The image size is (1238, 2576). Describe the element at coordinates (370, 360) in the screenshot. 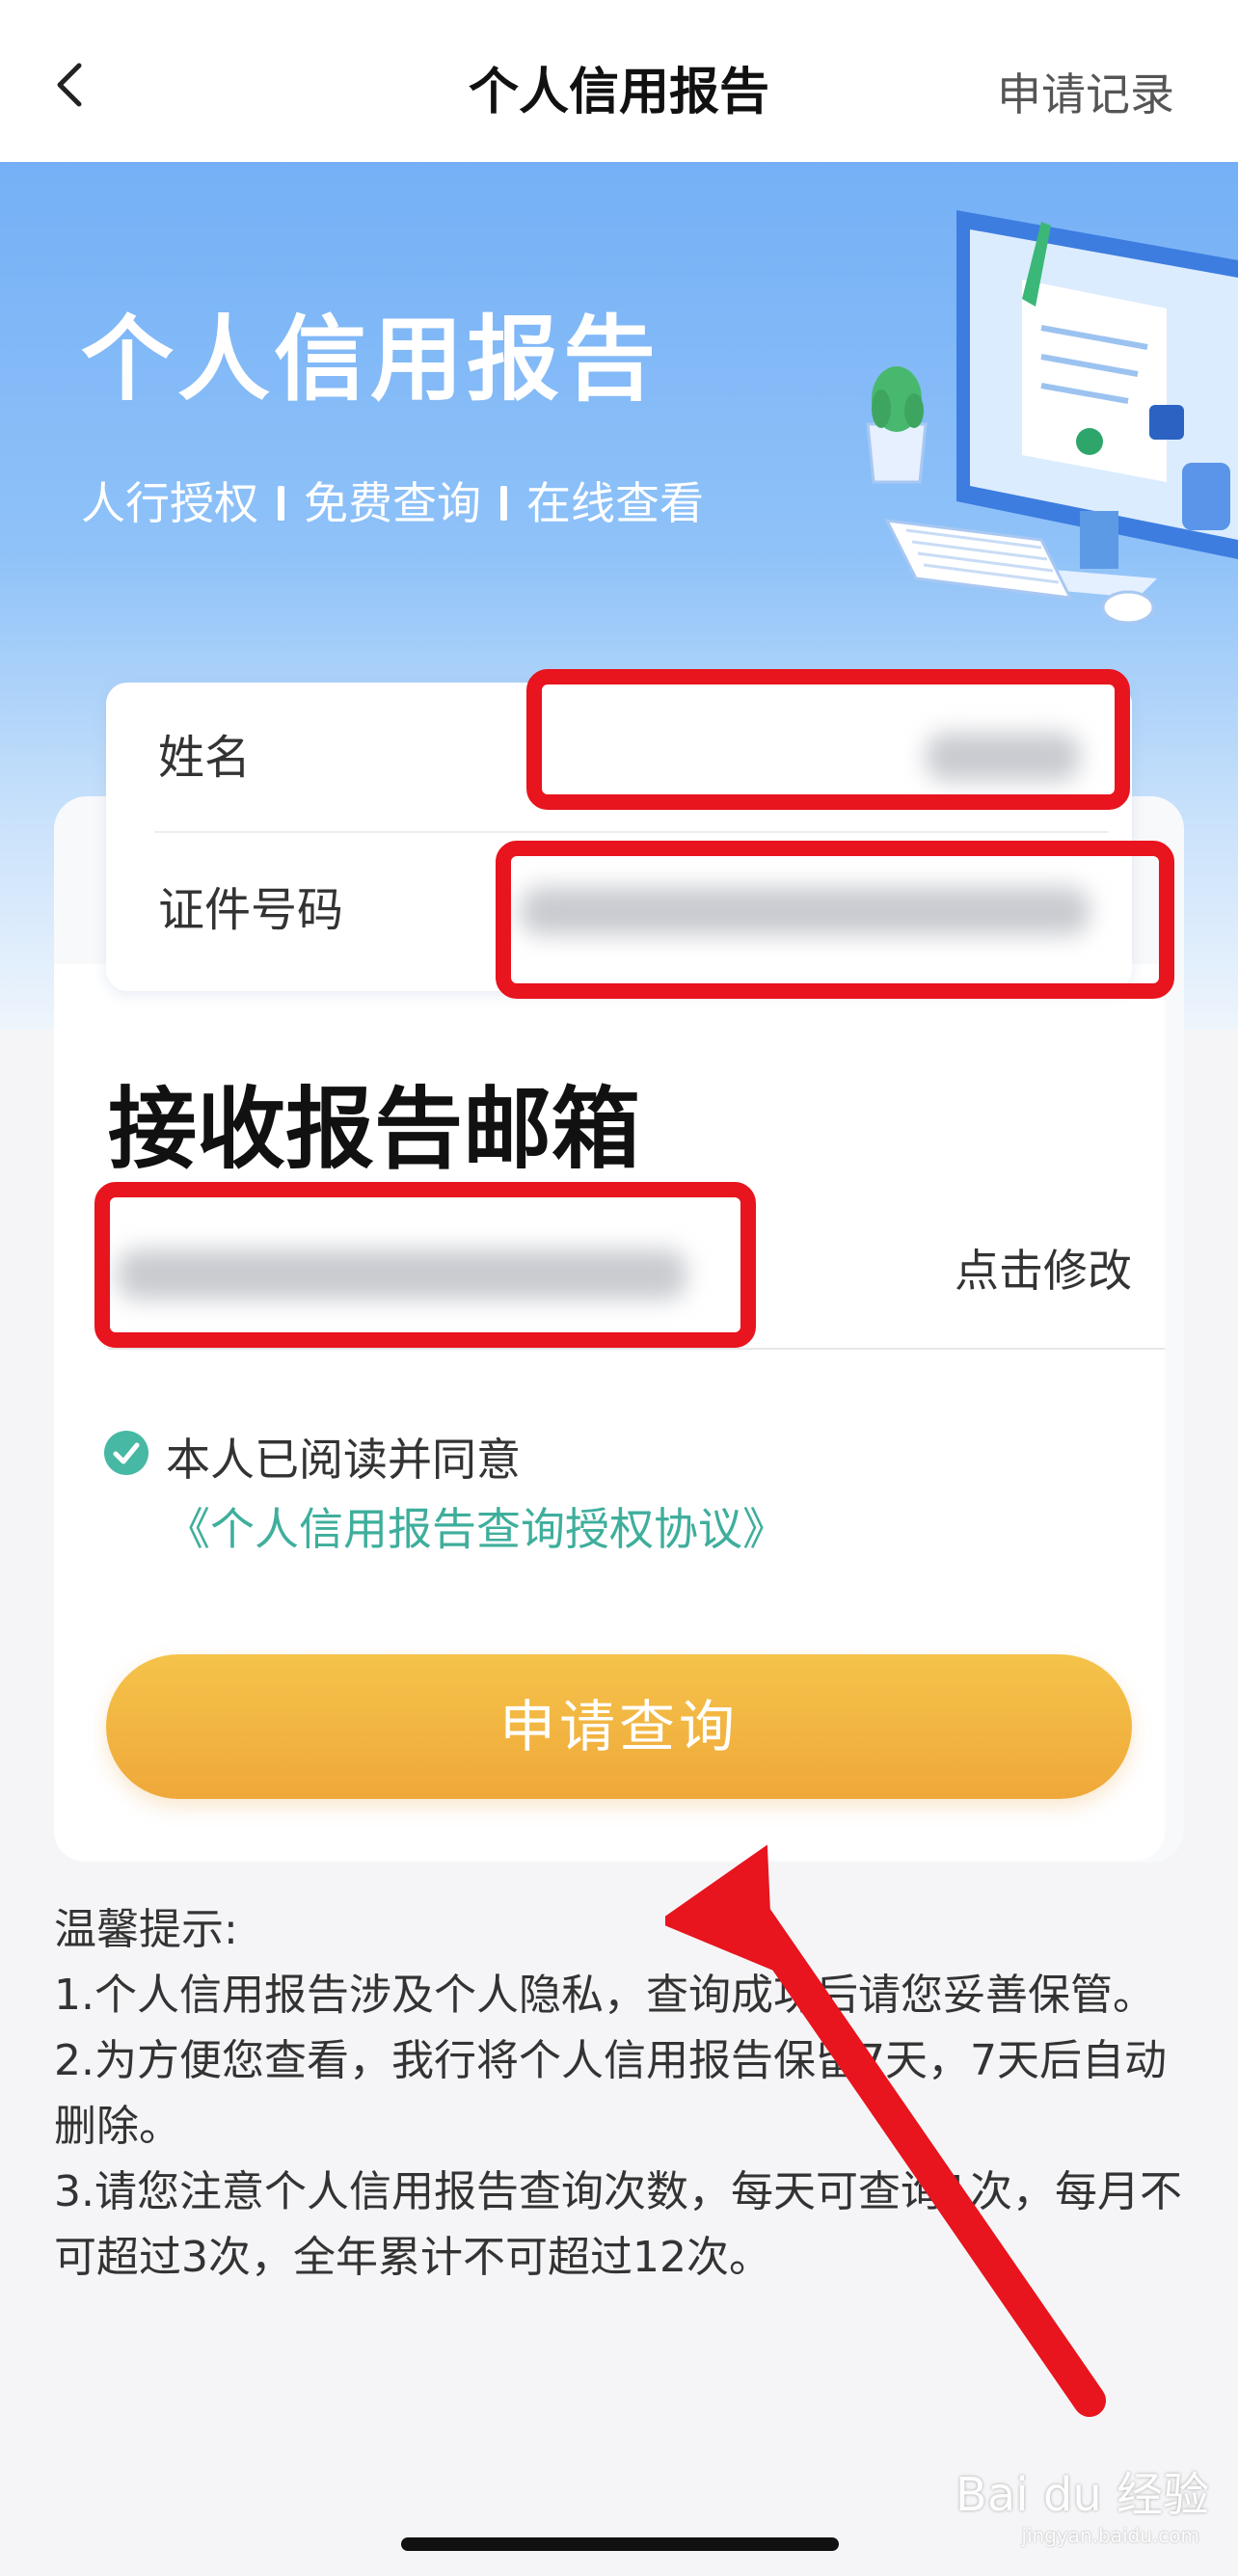

I see `hero-title: 个人信用报告` at that location.